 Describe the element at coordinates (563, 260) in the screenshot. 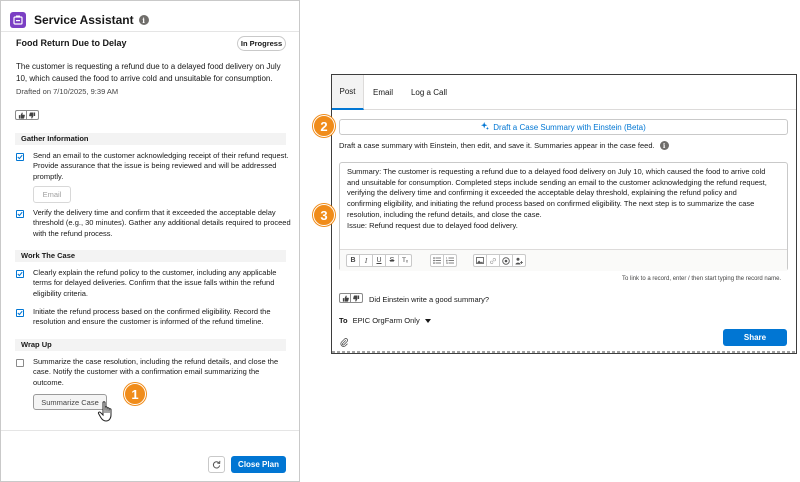

I see `rich-text-toolbar: B I U S Tₓ` at that location.